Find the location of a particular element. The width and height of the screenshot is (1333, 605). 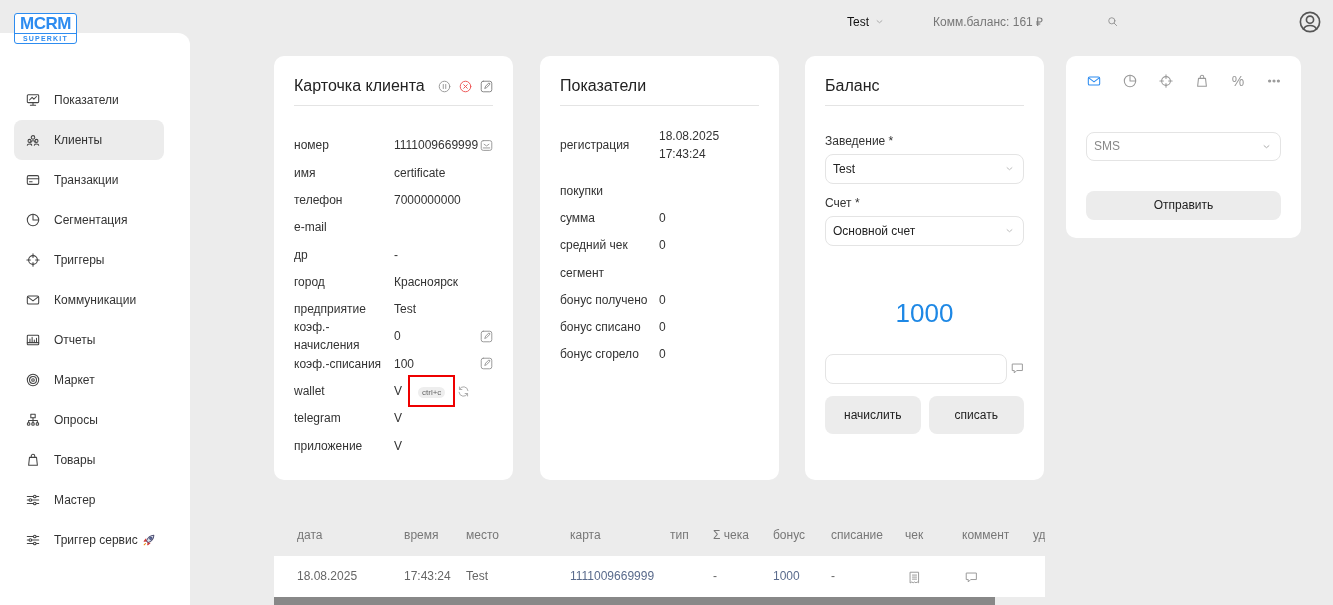

field-value: 18.08.2025 17:43:24 is located at coordinates (690, 146).